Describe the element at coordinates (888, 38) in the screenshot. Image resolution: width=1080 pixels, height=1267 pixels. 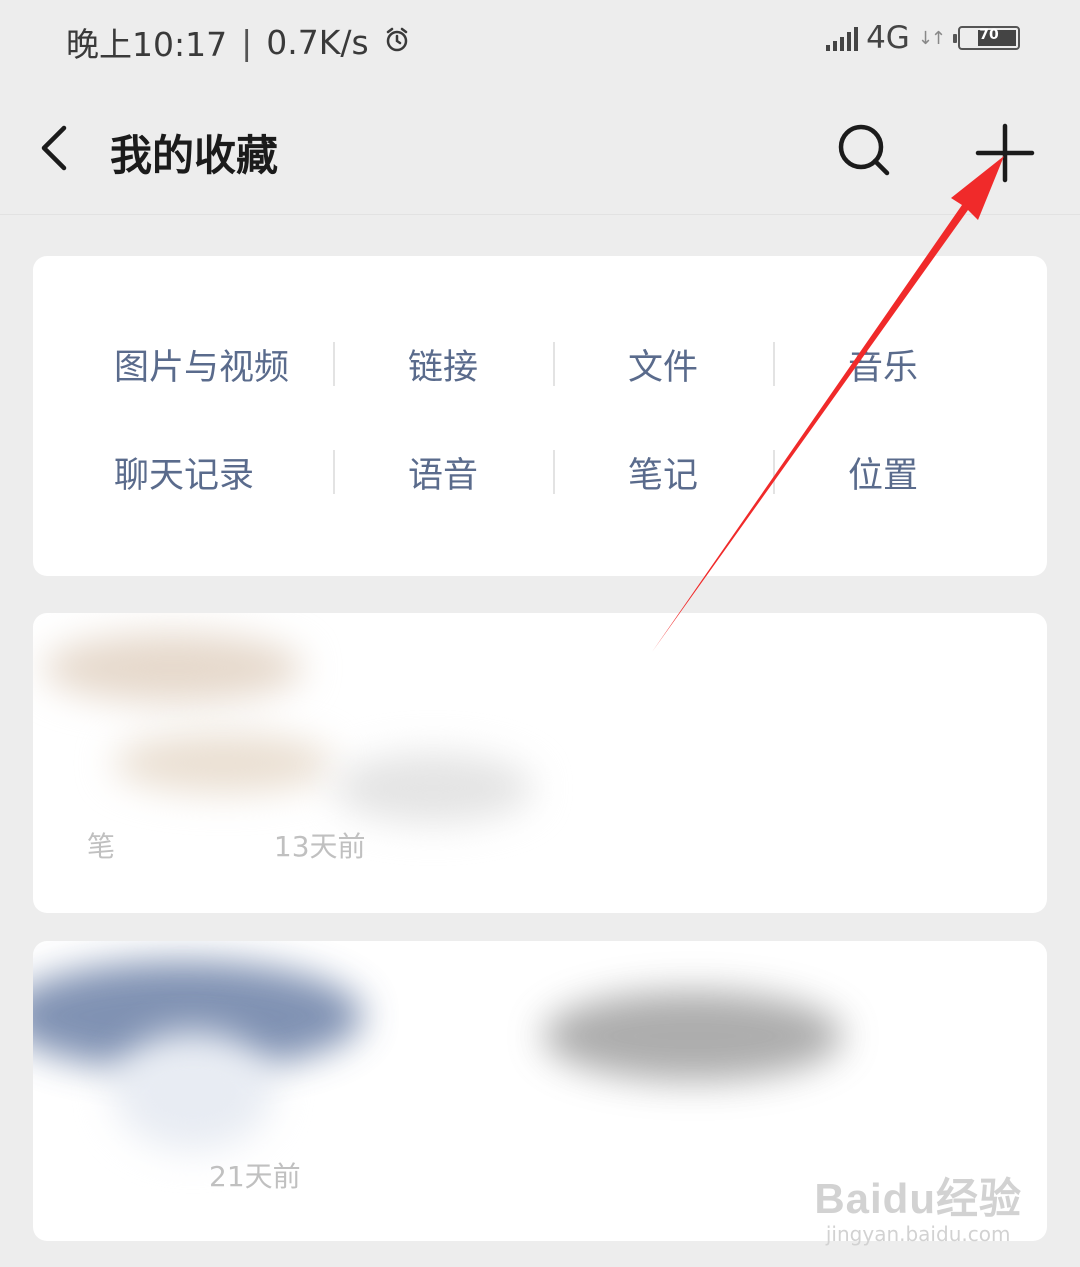
I see `network-type: 4G` at that location.